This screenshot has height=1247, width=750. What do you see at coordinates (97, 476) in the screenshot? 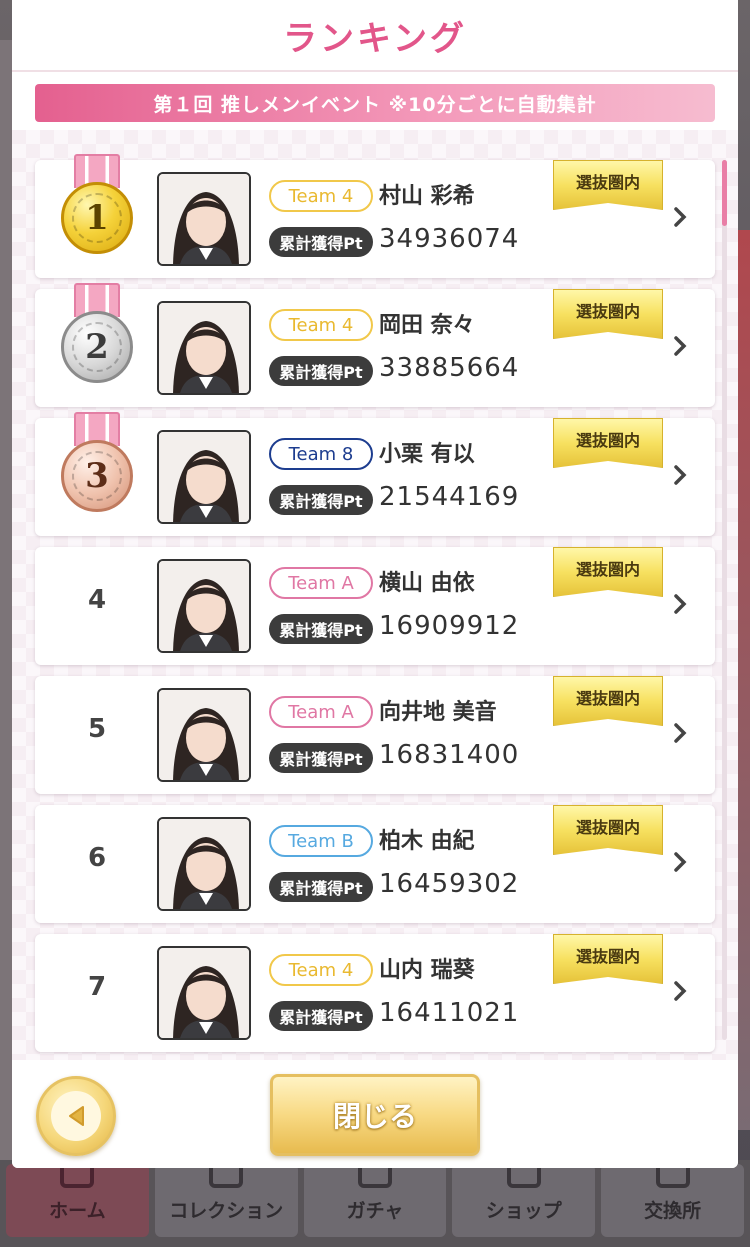
I see `rank-number: 3` at bounding box center [97, 476].